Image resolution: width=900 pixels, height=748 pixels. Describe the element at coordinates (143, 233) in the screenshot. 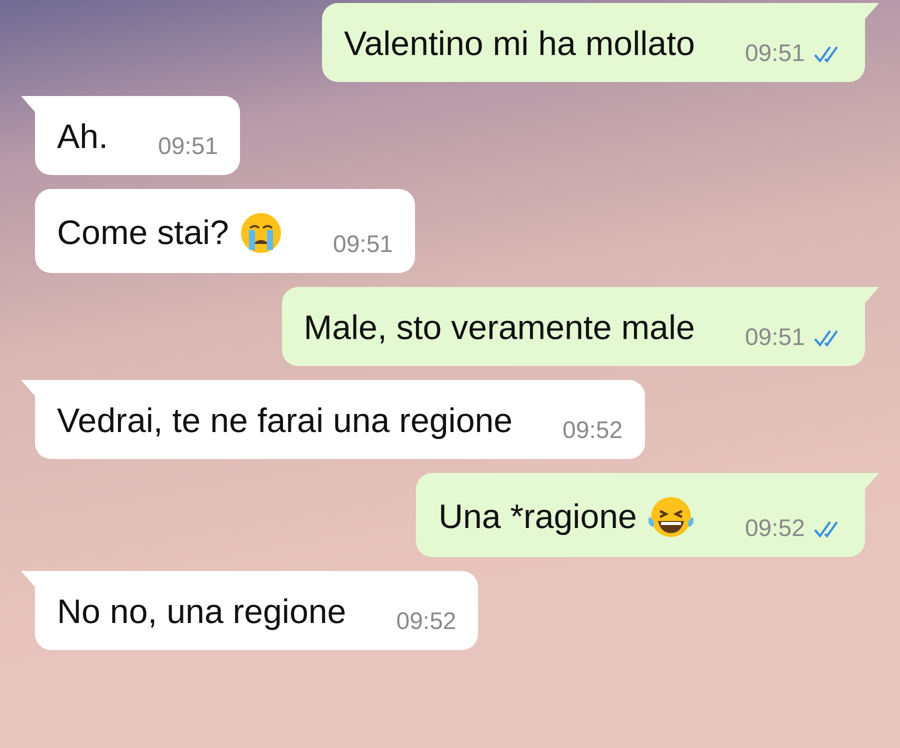

I see `message-text: Come stai?` at that location.